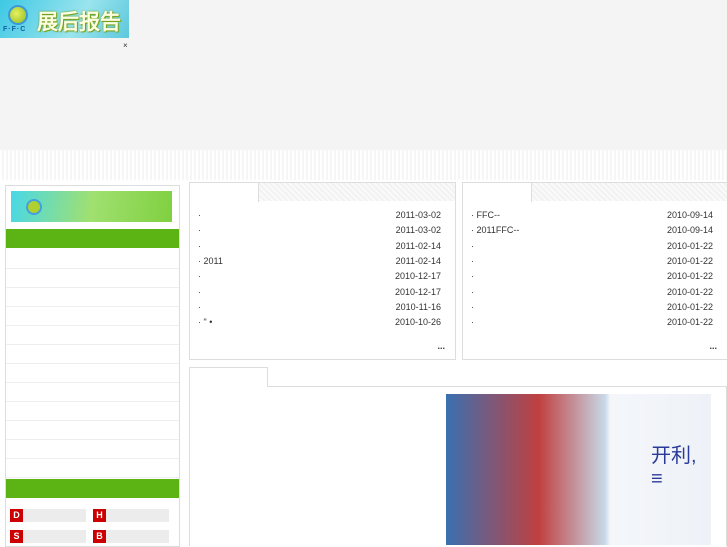 The image size is (727, 547). What do you see at coordinates (125, 45) in the screenshot?
I see `close-icon: ×` at bounding box center [125, 45].